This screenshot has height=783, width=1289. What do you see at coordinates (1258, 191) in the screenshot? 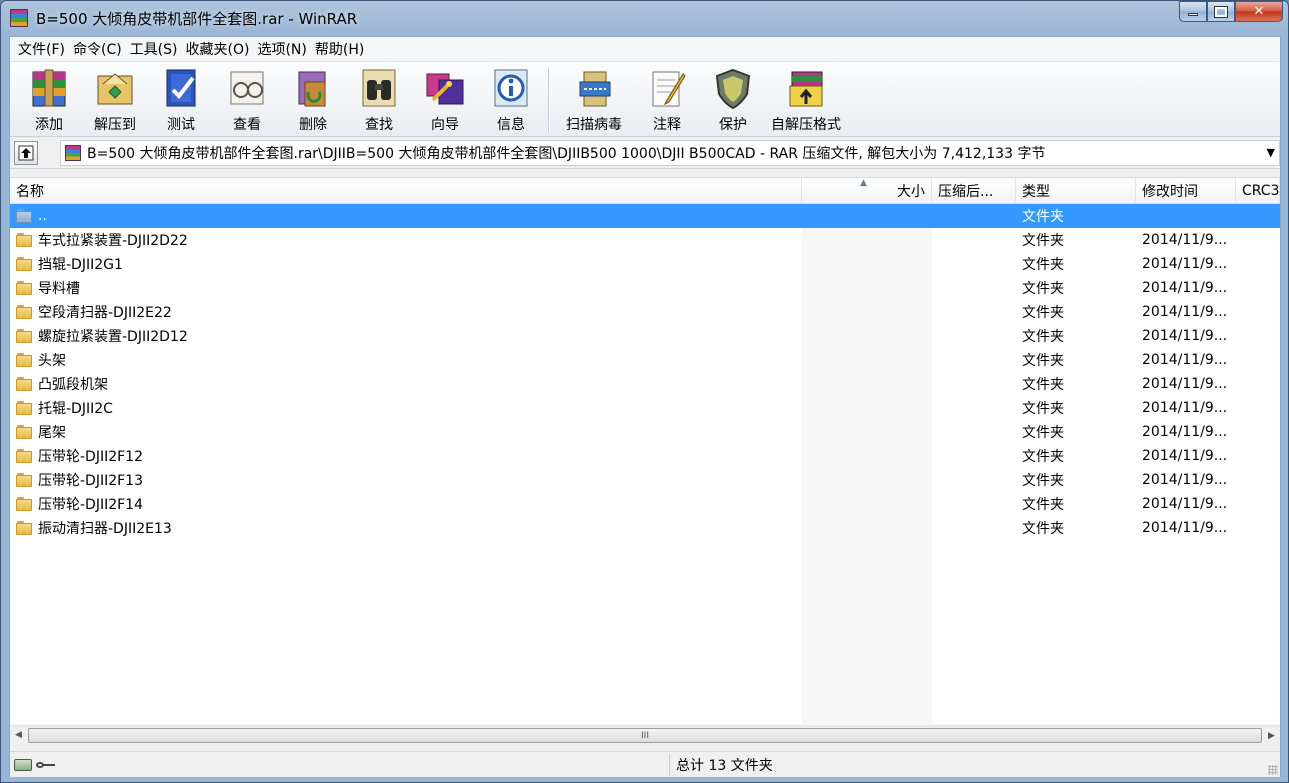
I see `column-header-crc: CRC3` at bounding box center [1258, 191].